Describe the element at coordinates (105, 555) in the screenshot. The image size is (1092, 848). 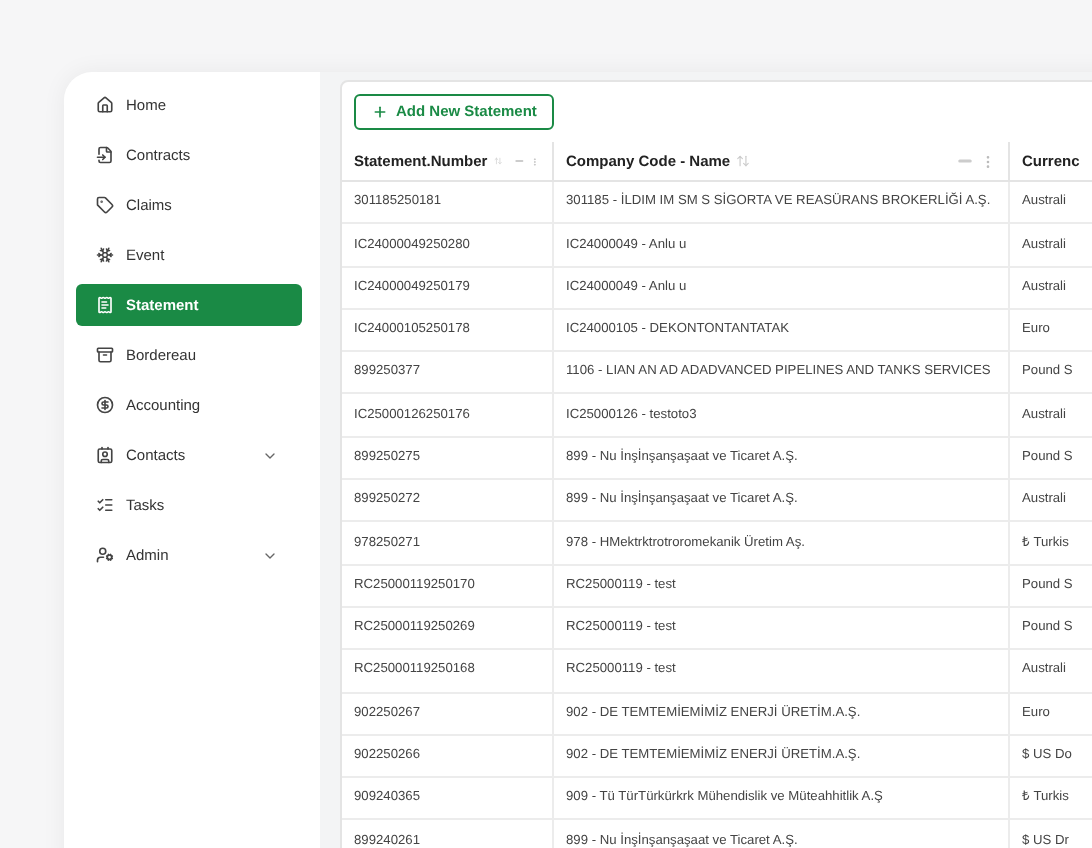
I see `user-gear-icon` at that location.